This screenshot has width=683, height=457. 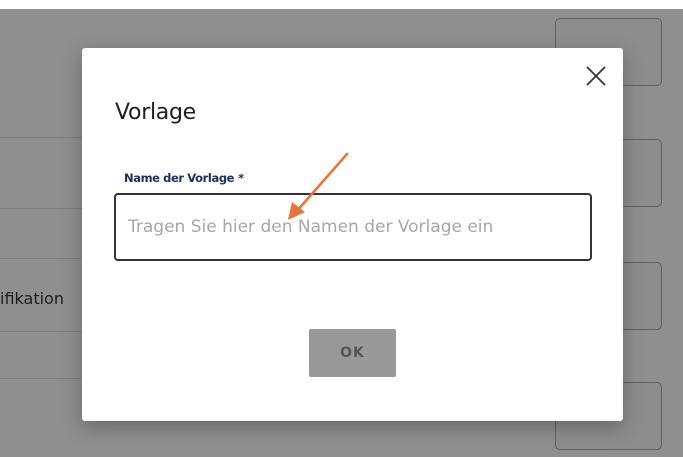 What do you see at coordinates (341, 4) in the screenshot?
I see `page-top-strip` at bounding box center [341, 4].